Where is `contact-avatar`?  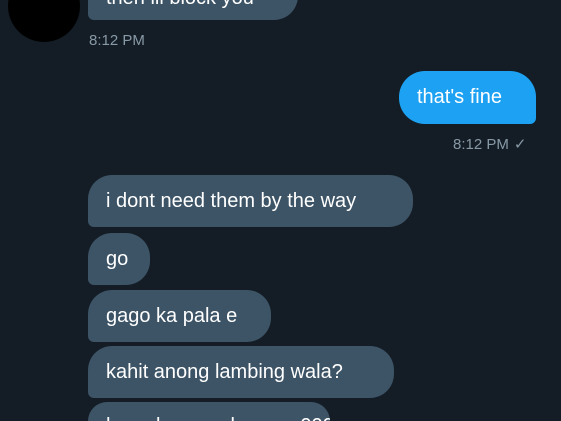
contact-avatar is located at coordinates (44, 21).